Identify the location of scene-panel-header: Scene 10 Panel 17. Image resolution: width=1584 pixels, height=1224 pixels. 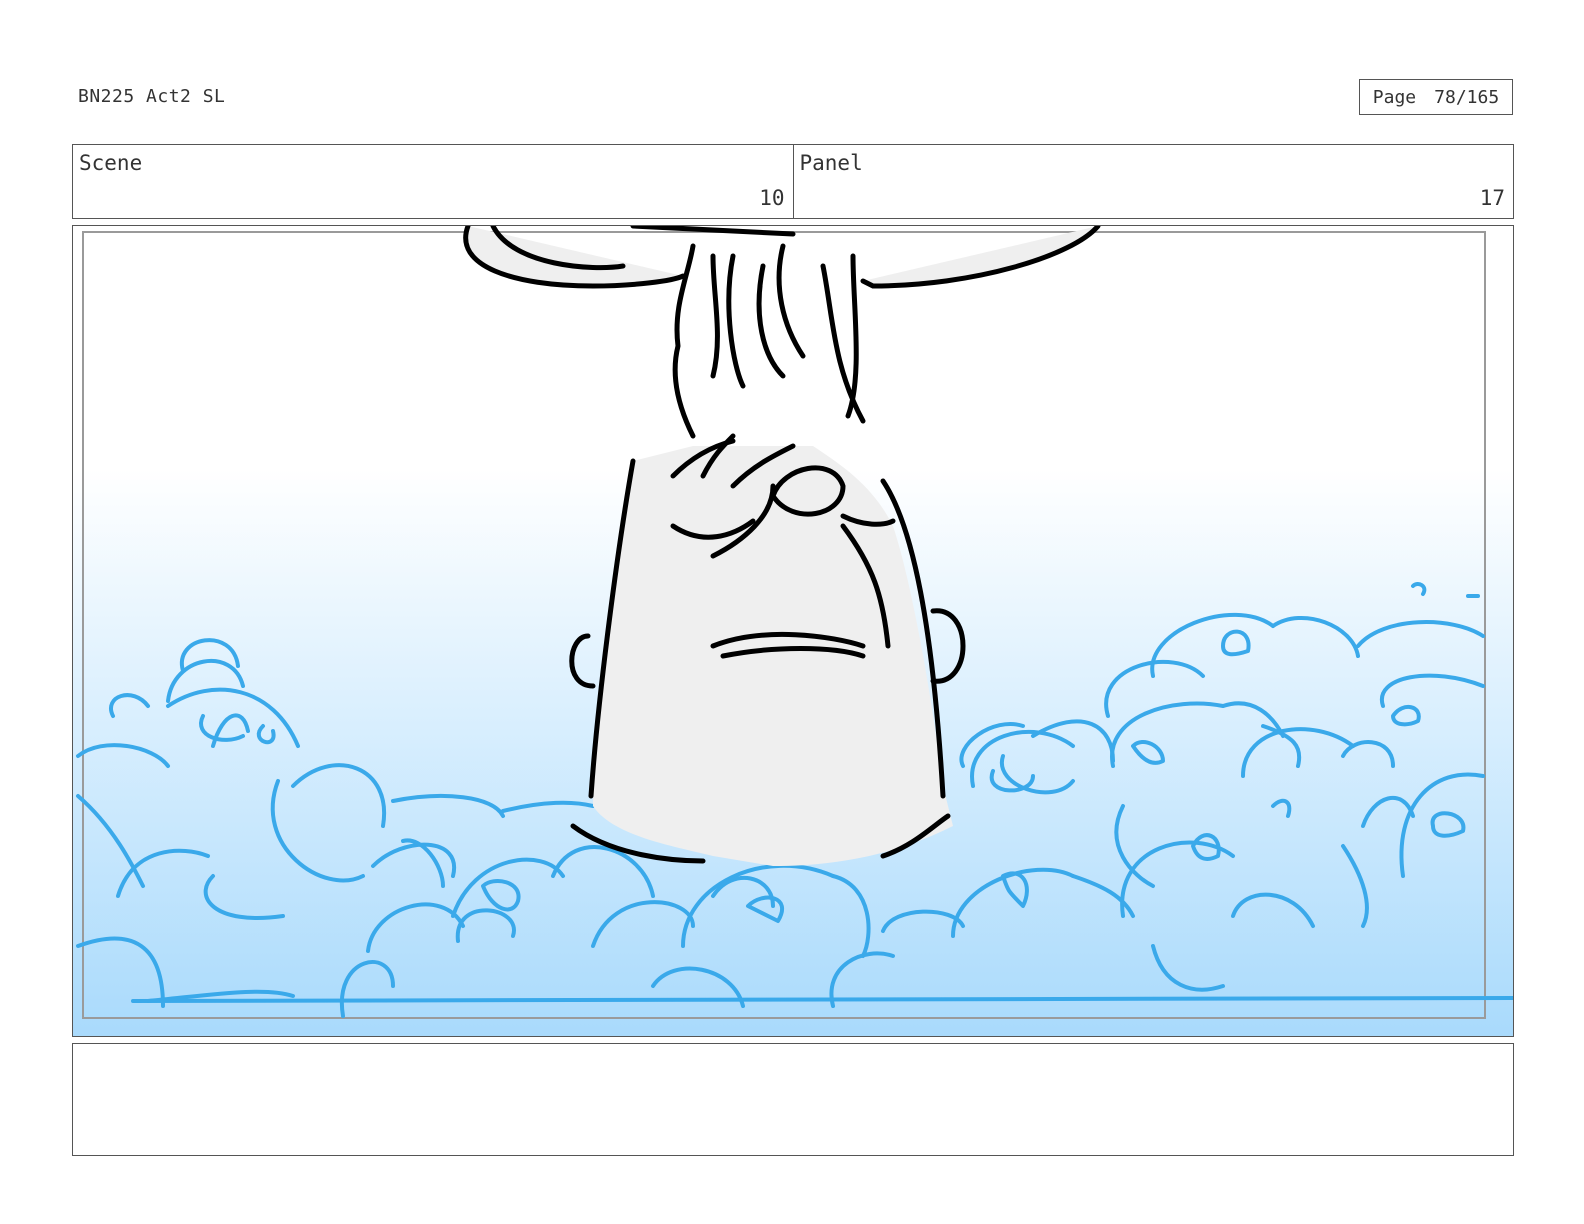
(793, 181).